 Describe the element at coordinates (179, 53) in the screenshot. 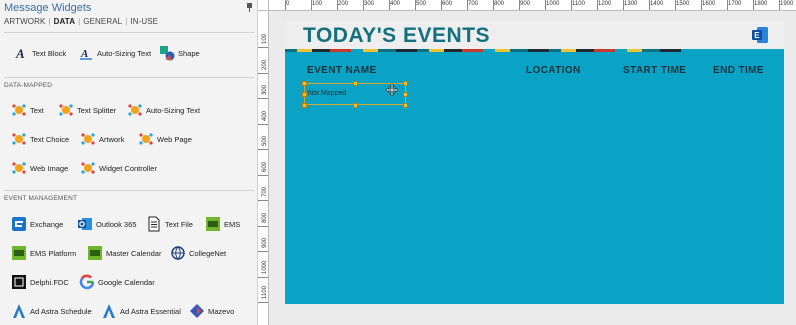

I see `widget-shape: Shape` at that location.